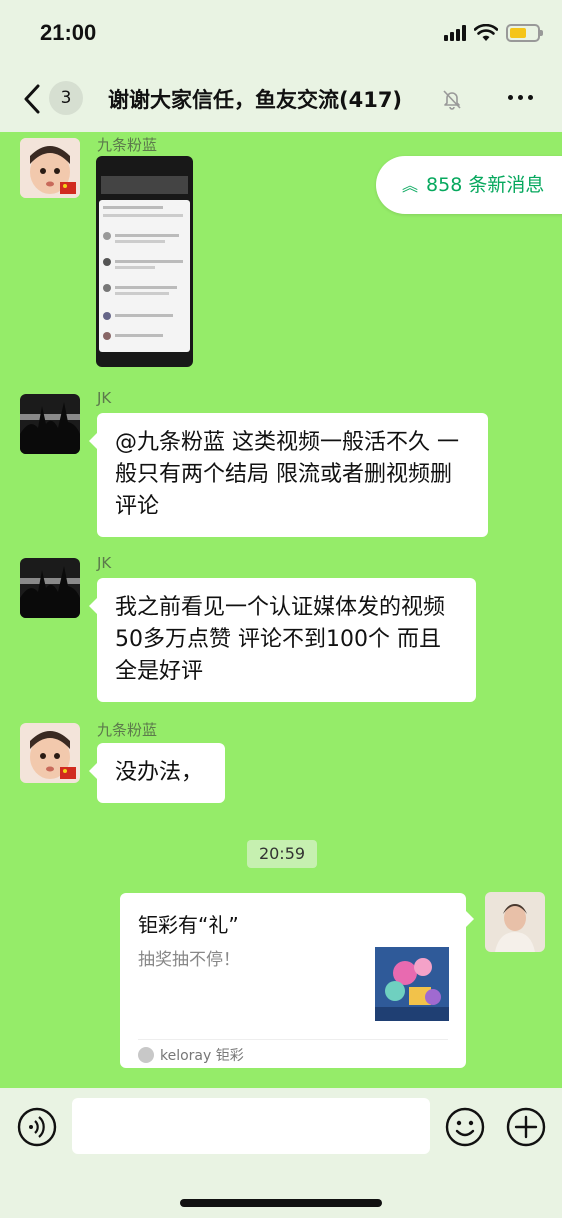  Describe the element at coordinates (465, 1127) in the screenshot. I see `emoji-icon` at that location.